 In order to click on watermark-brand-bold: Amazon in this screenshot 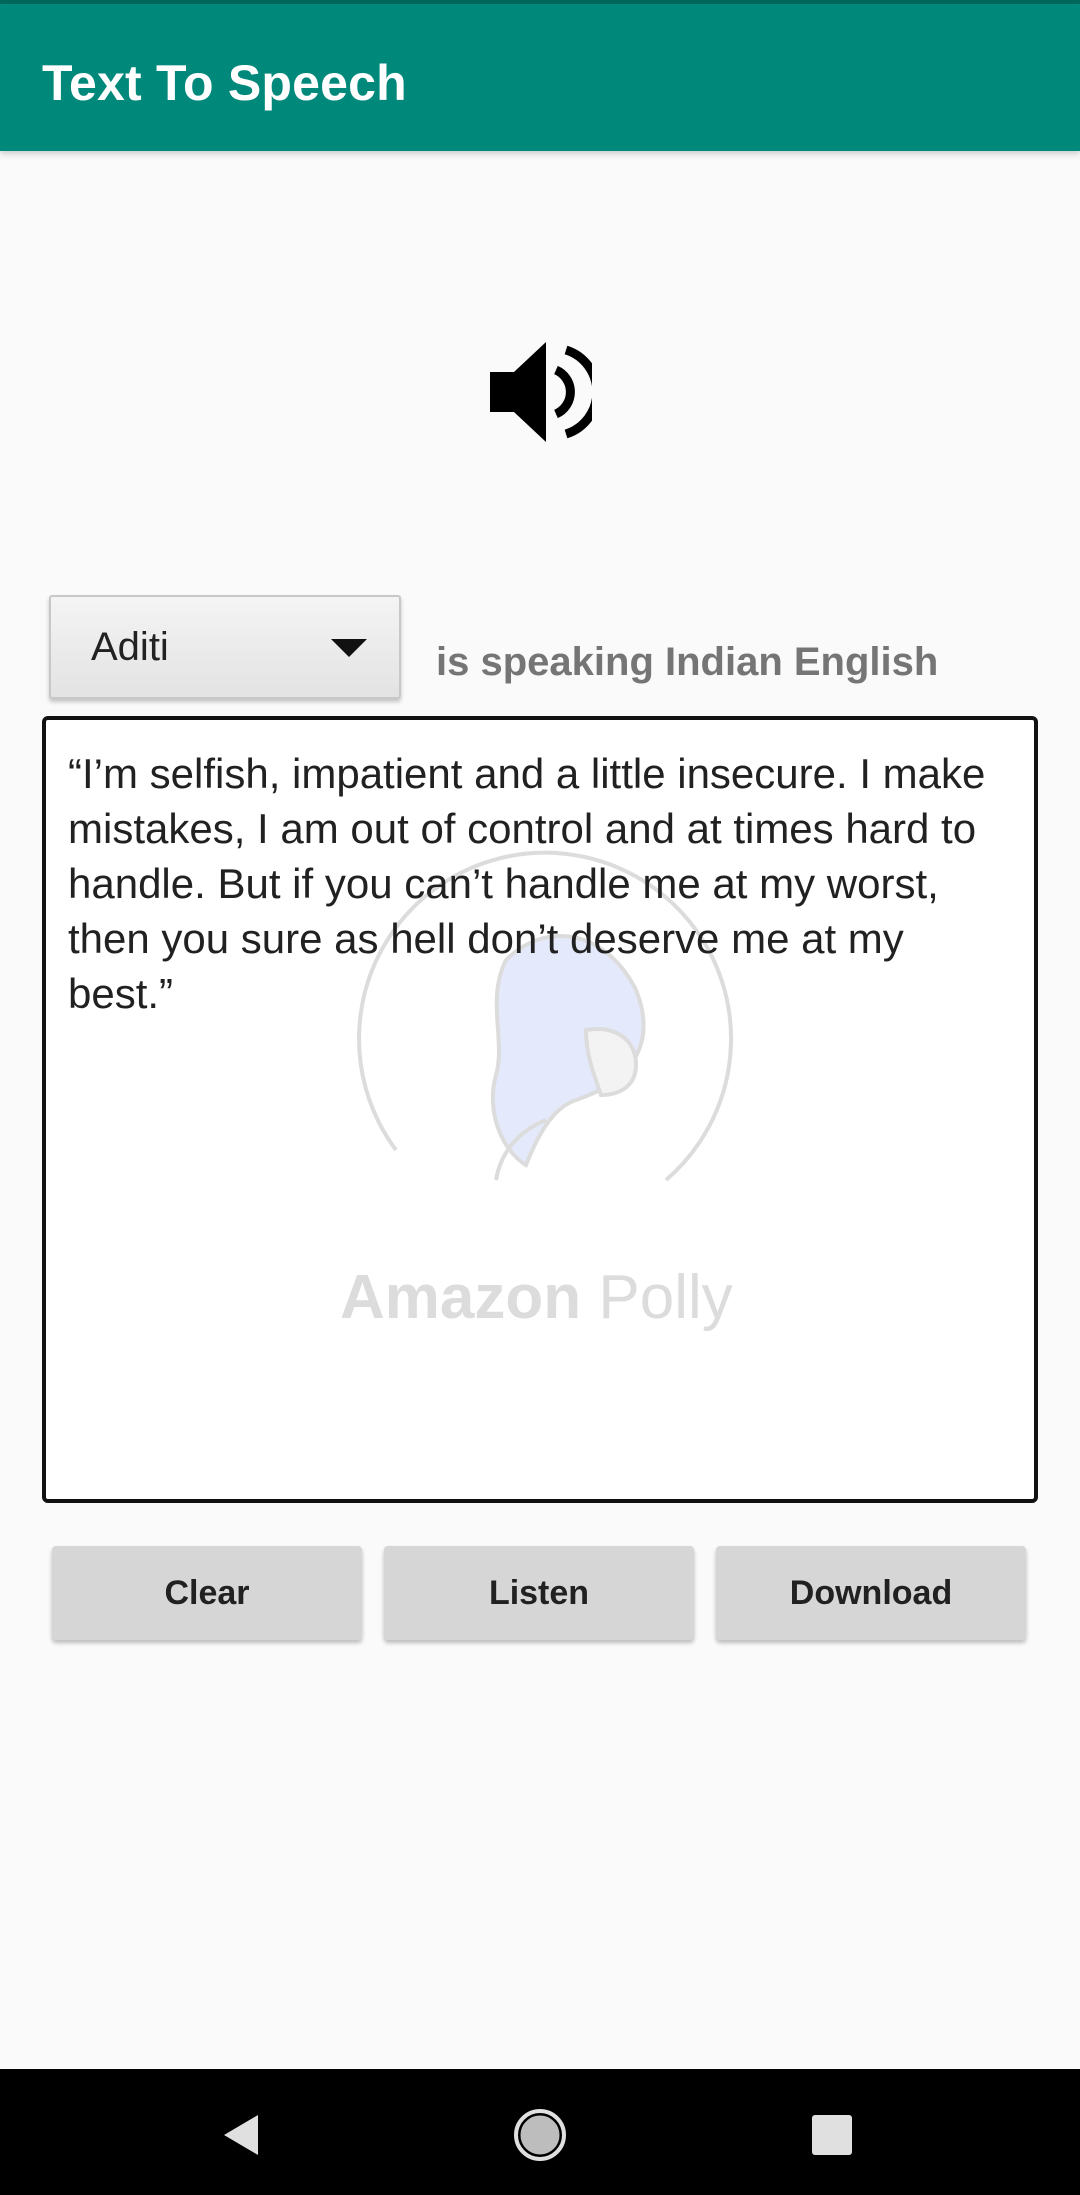, I will do `click(461, 1297)`.